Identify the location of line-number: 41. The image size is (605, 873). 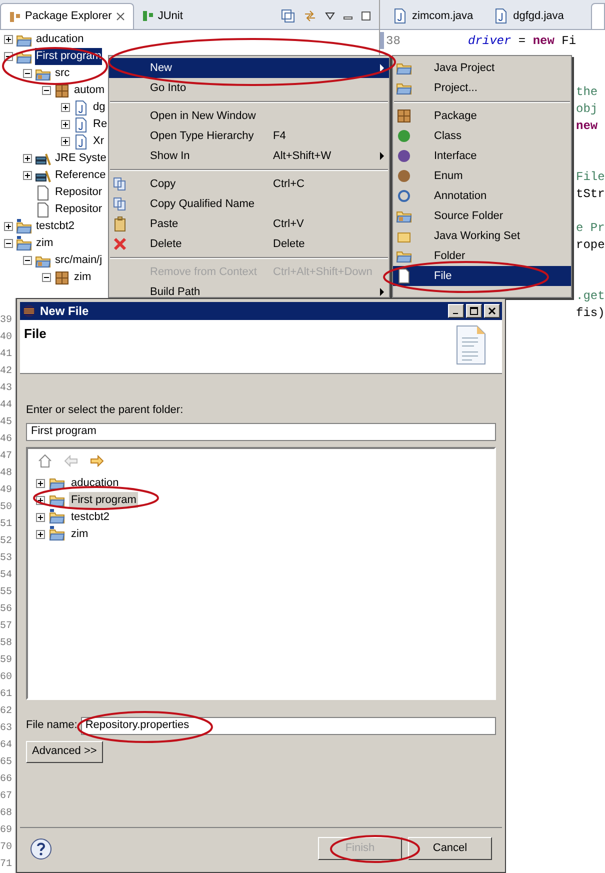
(7, 355).